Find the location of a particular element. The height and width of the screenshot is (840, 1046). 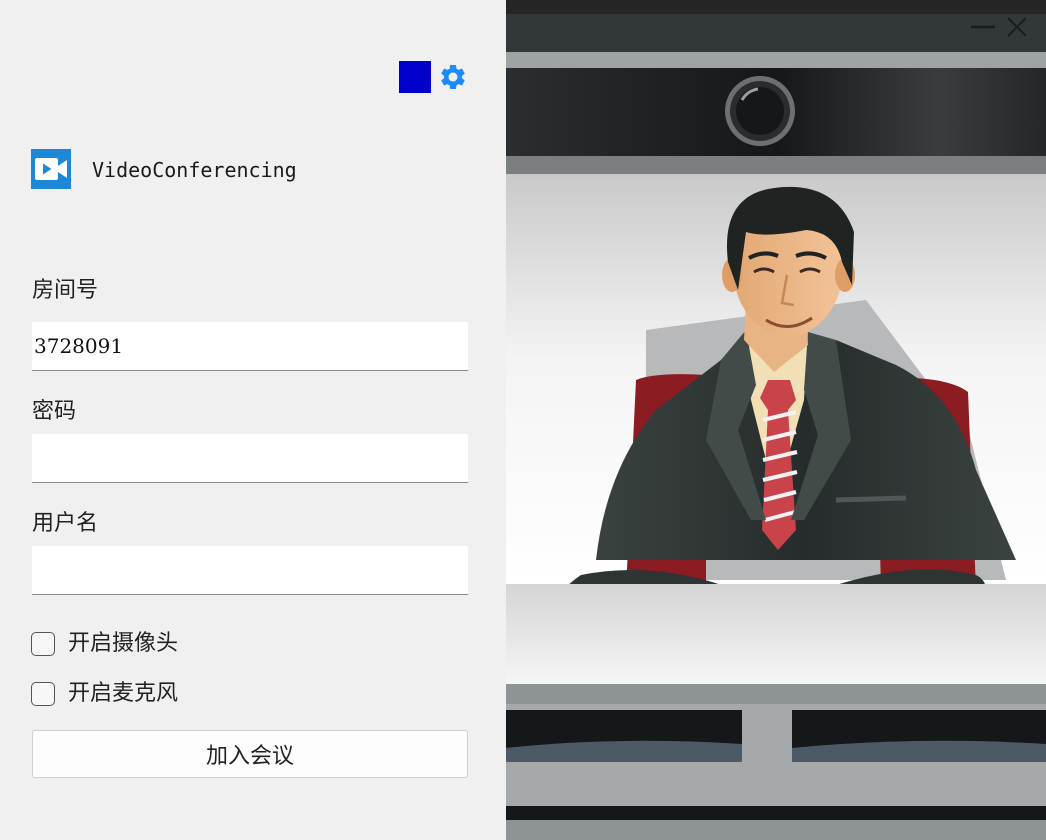

room-number-input is located at coordinates (250, 346).